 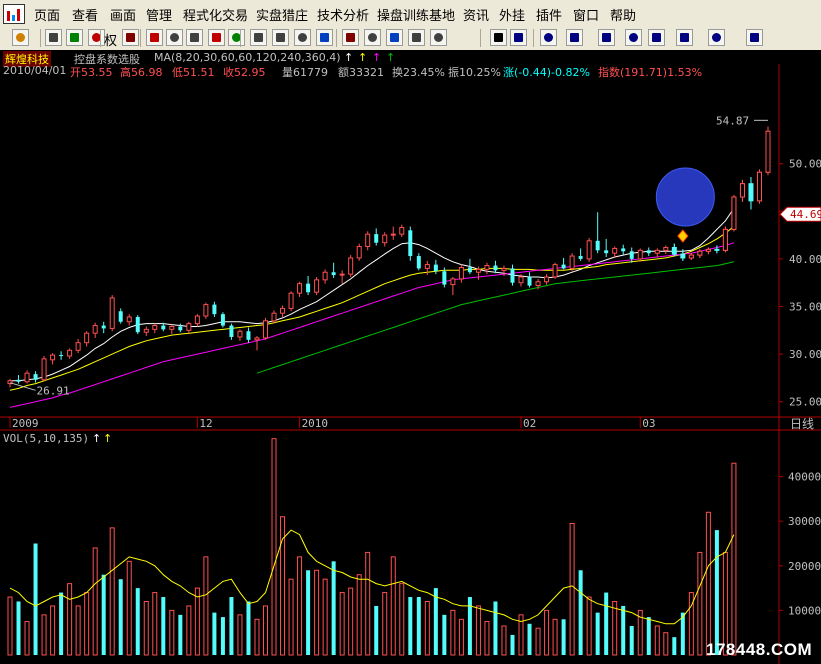 What do you see at coordinates (46, 438) in the screenshot?
I see `volume-title: VOL(5,10,135)` at bounding box center [46, 438].